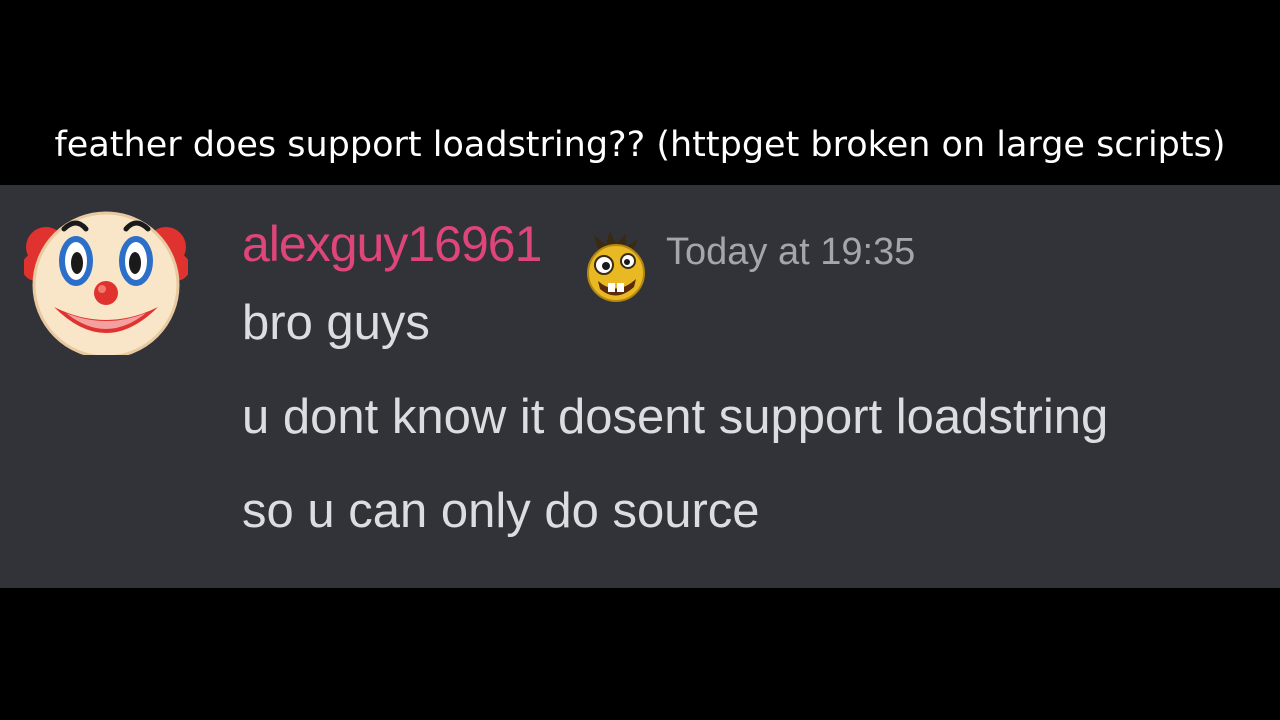  Describe the element at coordinates (791, 252) in the screenshot. I see `timestamp: Today at 19:35` at that location.